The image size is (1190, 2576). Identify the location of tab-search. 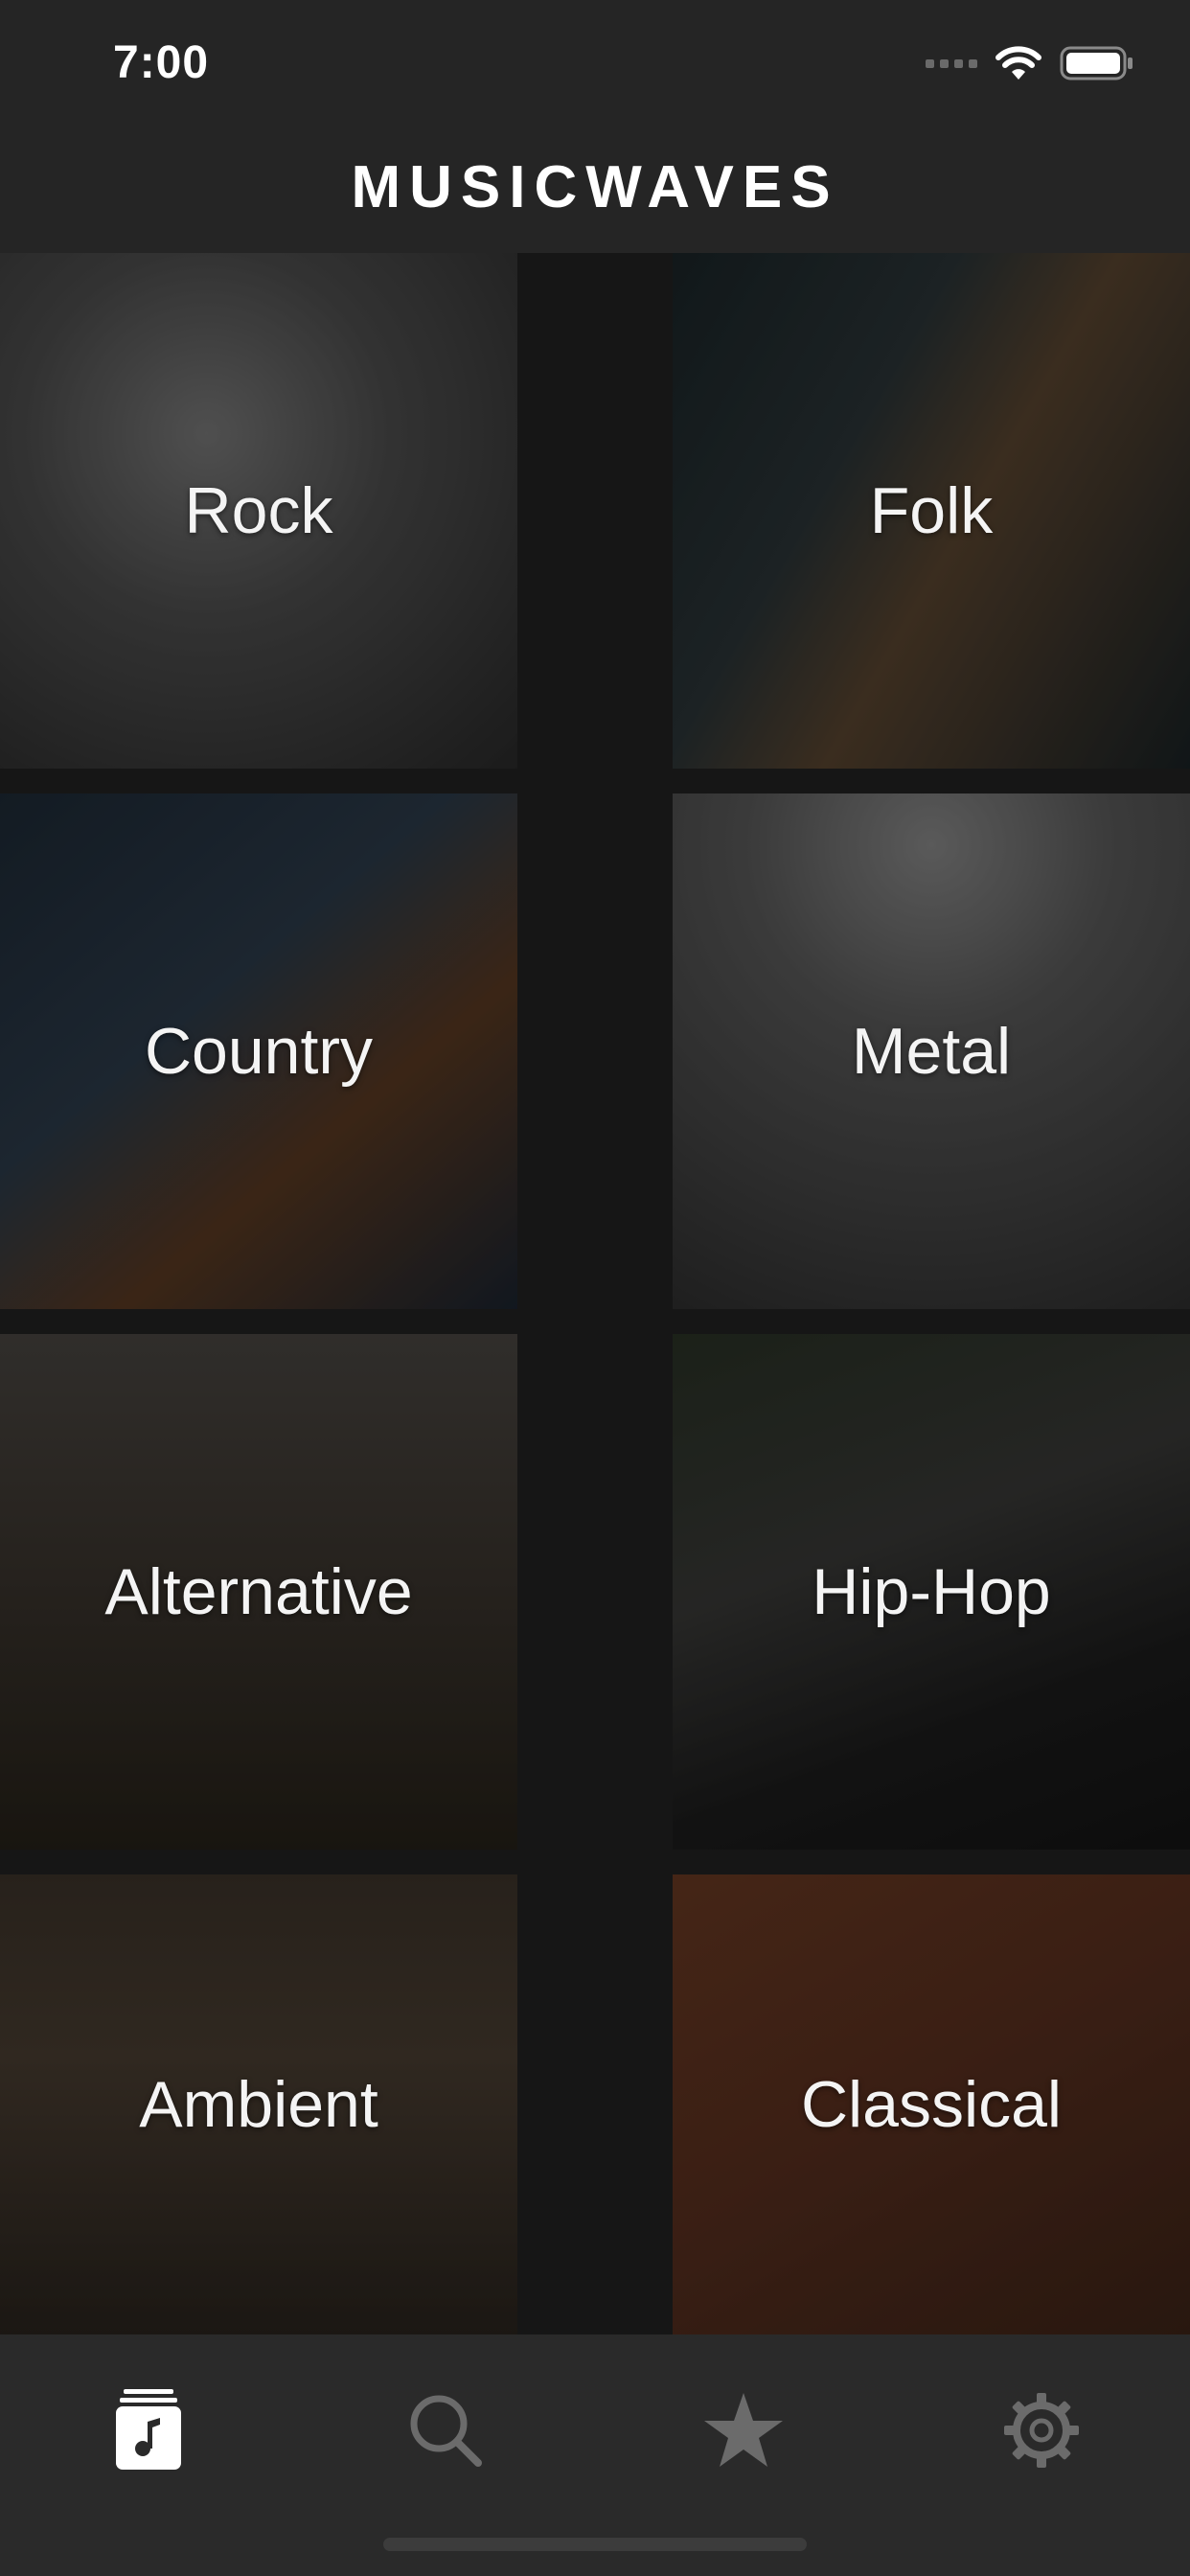
(445, 2430).